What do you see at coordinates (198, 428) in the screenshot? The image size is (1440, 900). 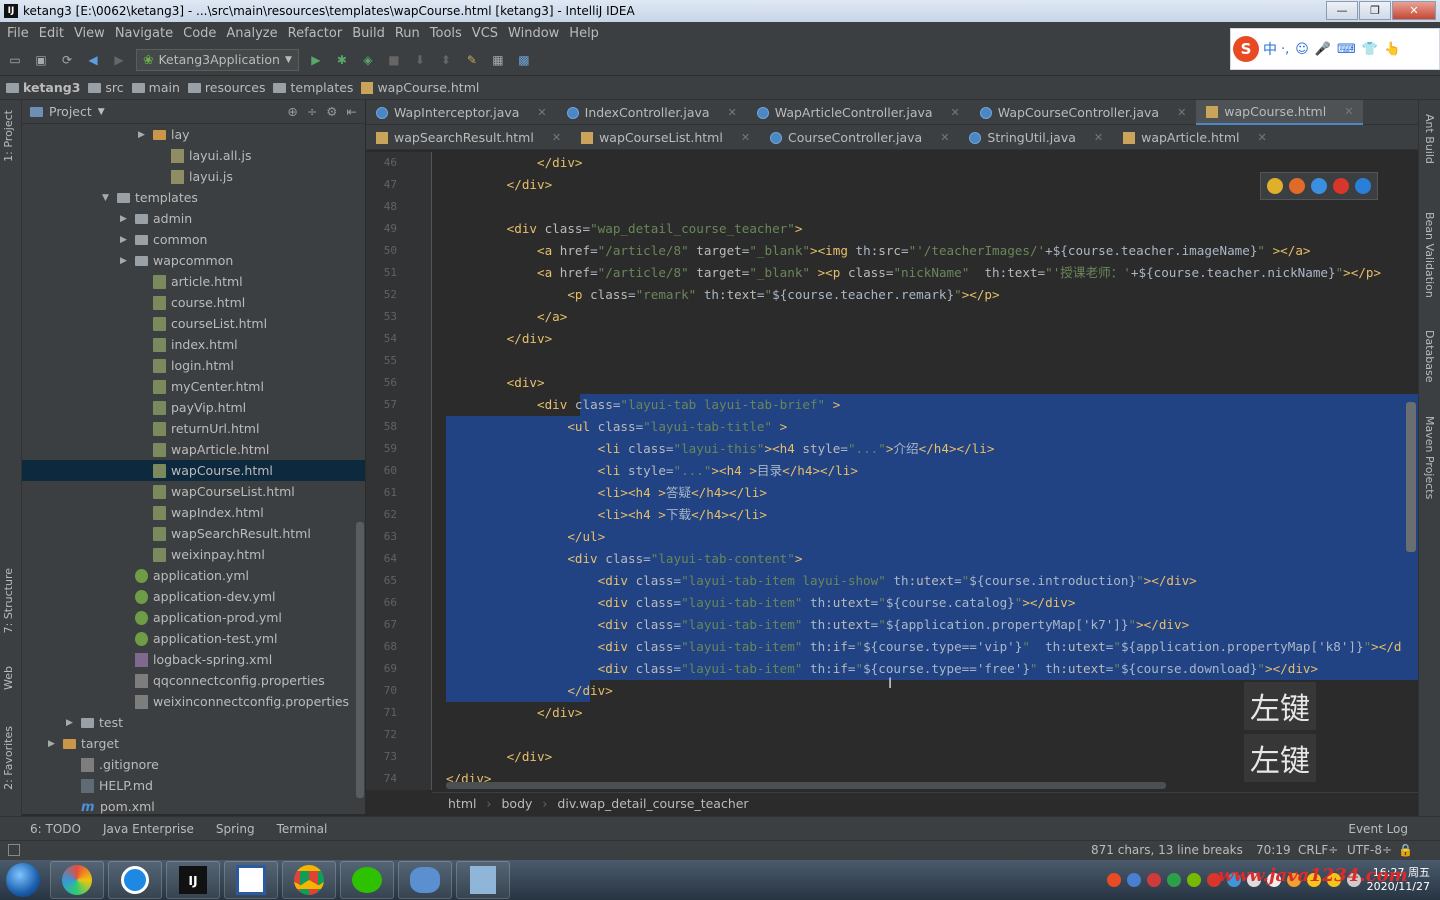 I see `tree-item: returnUrl.html` at bounding box center [198, 428].